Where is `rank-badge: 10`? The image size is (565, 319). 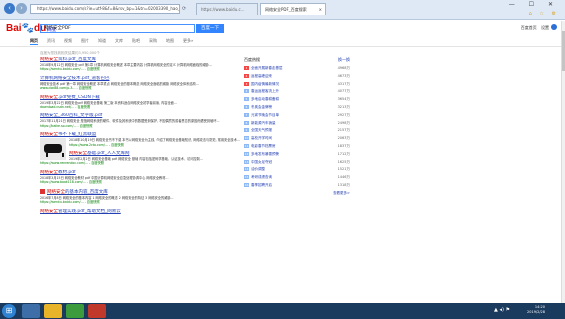 rank-badge: 10 is located at coordinates (246, 138).